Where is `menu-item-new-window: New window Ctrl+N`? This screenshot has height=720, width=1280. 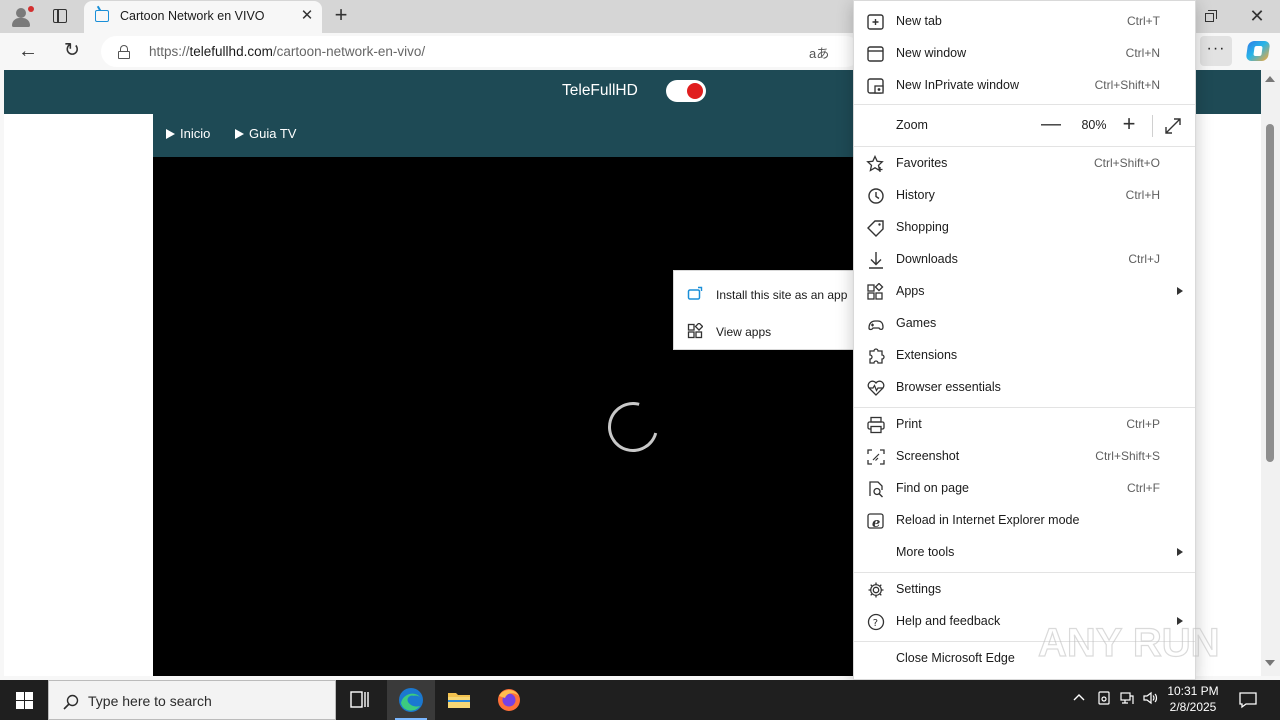
menu-item-new-window: New window Ctrl+N is located at coordinates (1024, 54).